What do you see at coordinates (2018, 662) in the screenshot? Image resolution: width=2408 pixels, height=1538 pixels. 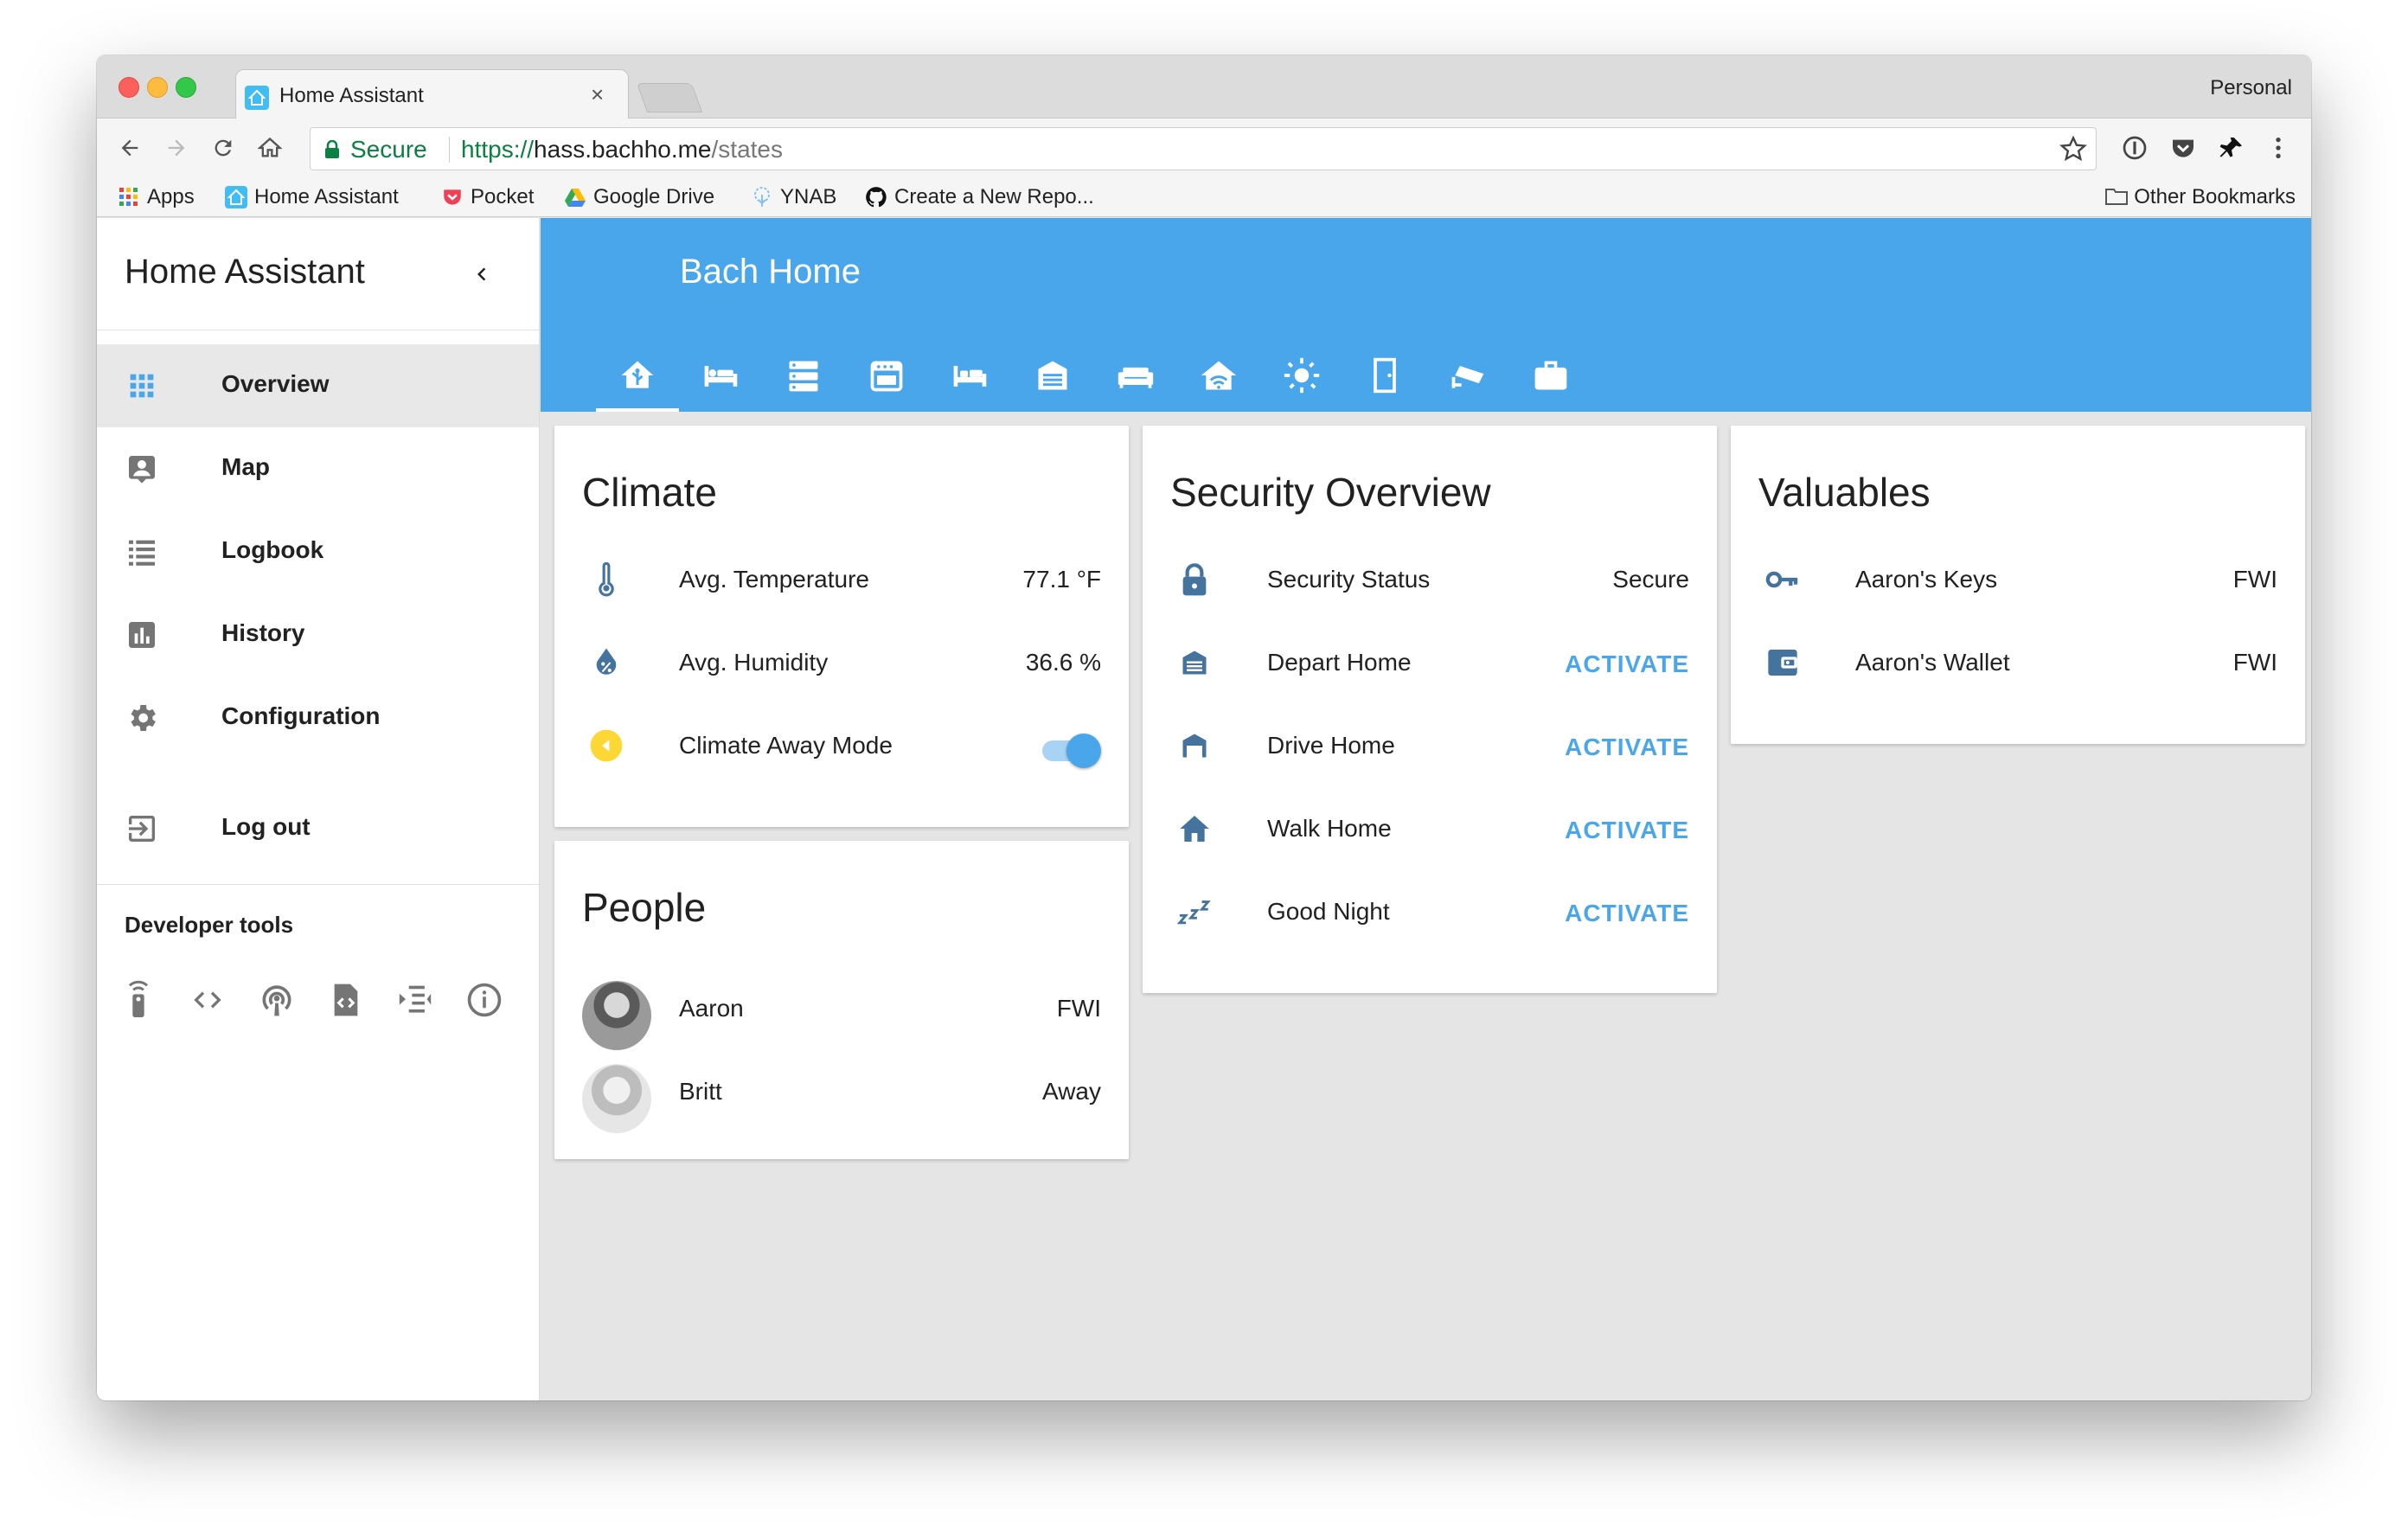 I see `entity-row: Aaron's Wallet FWI` at bounding box center [2018, 662].